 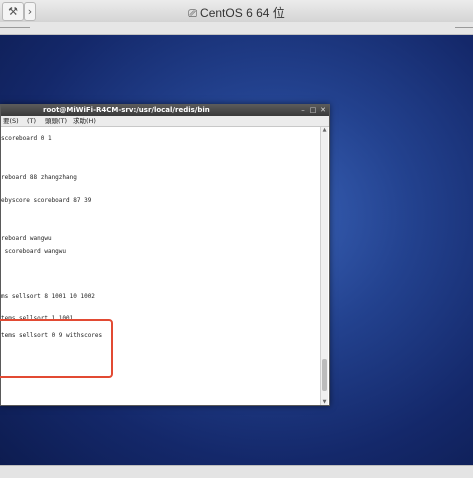 What do you see at coordinates (324, 130) in the screenshot?
I see `scroll-up-icon: ▲` at bounding box center [324, 130].